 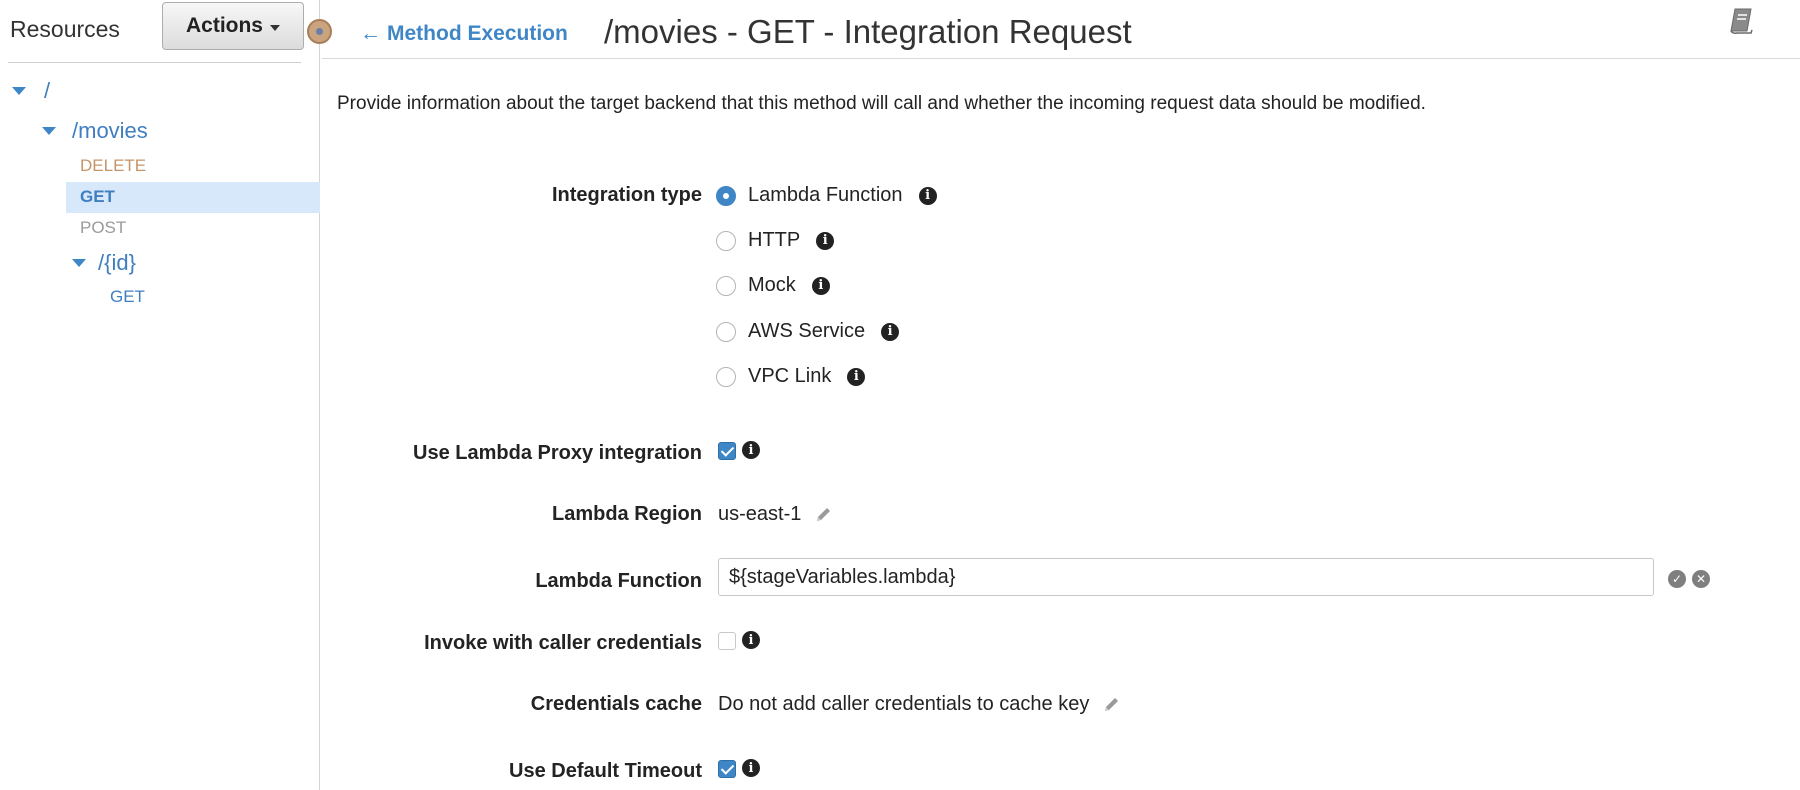 I want to click on integration-type-label: Integration type, so click(x=626, y=195).